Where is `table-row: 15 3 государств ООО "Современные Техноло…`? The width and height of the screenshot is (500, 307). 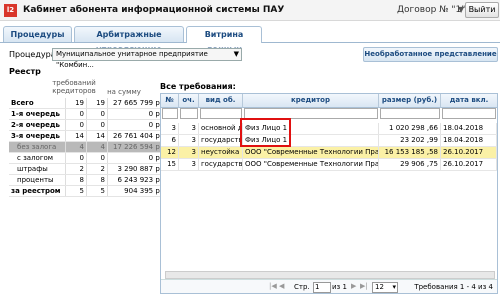 table-row: 15 3 государств ООО "Современные Техноло… is located at coordinates (329, 165).